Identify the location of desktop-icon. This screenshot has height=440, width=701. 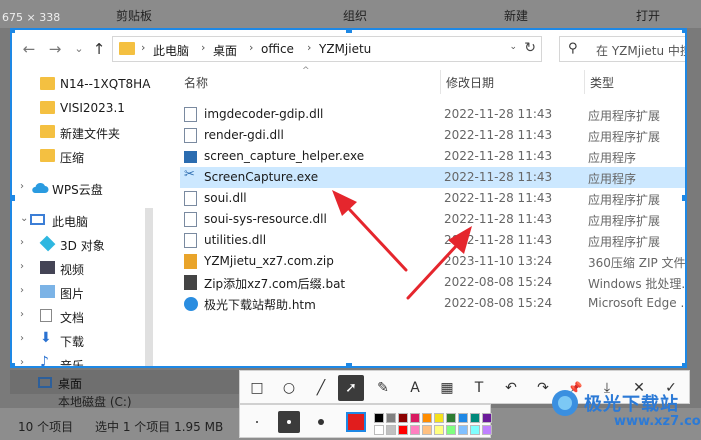
(45, 382).